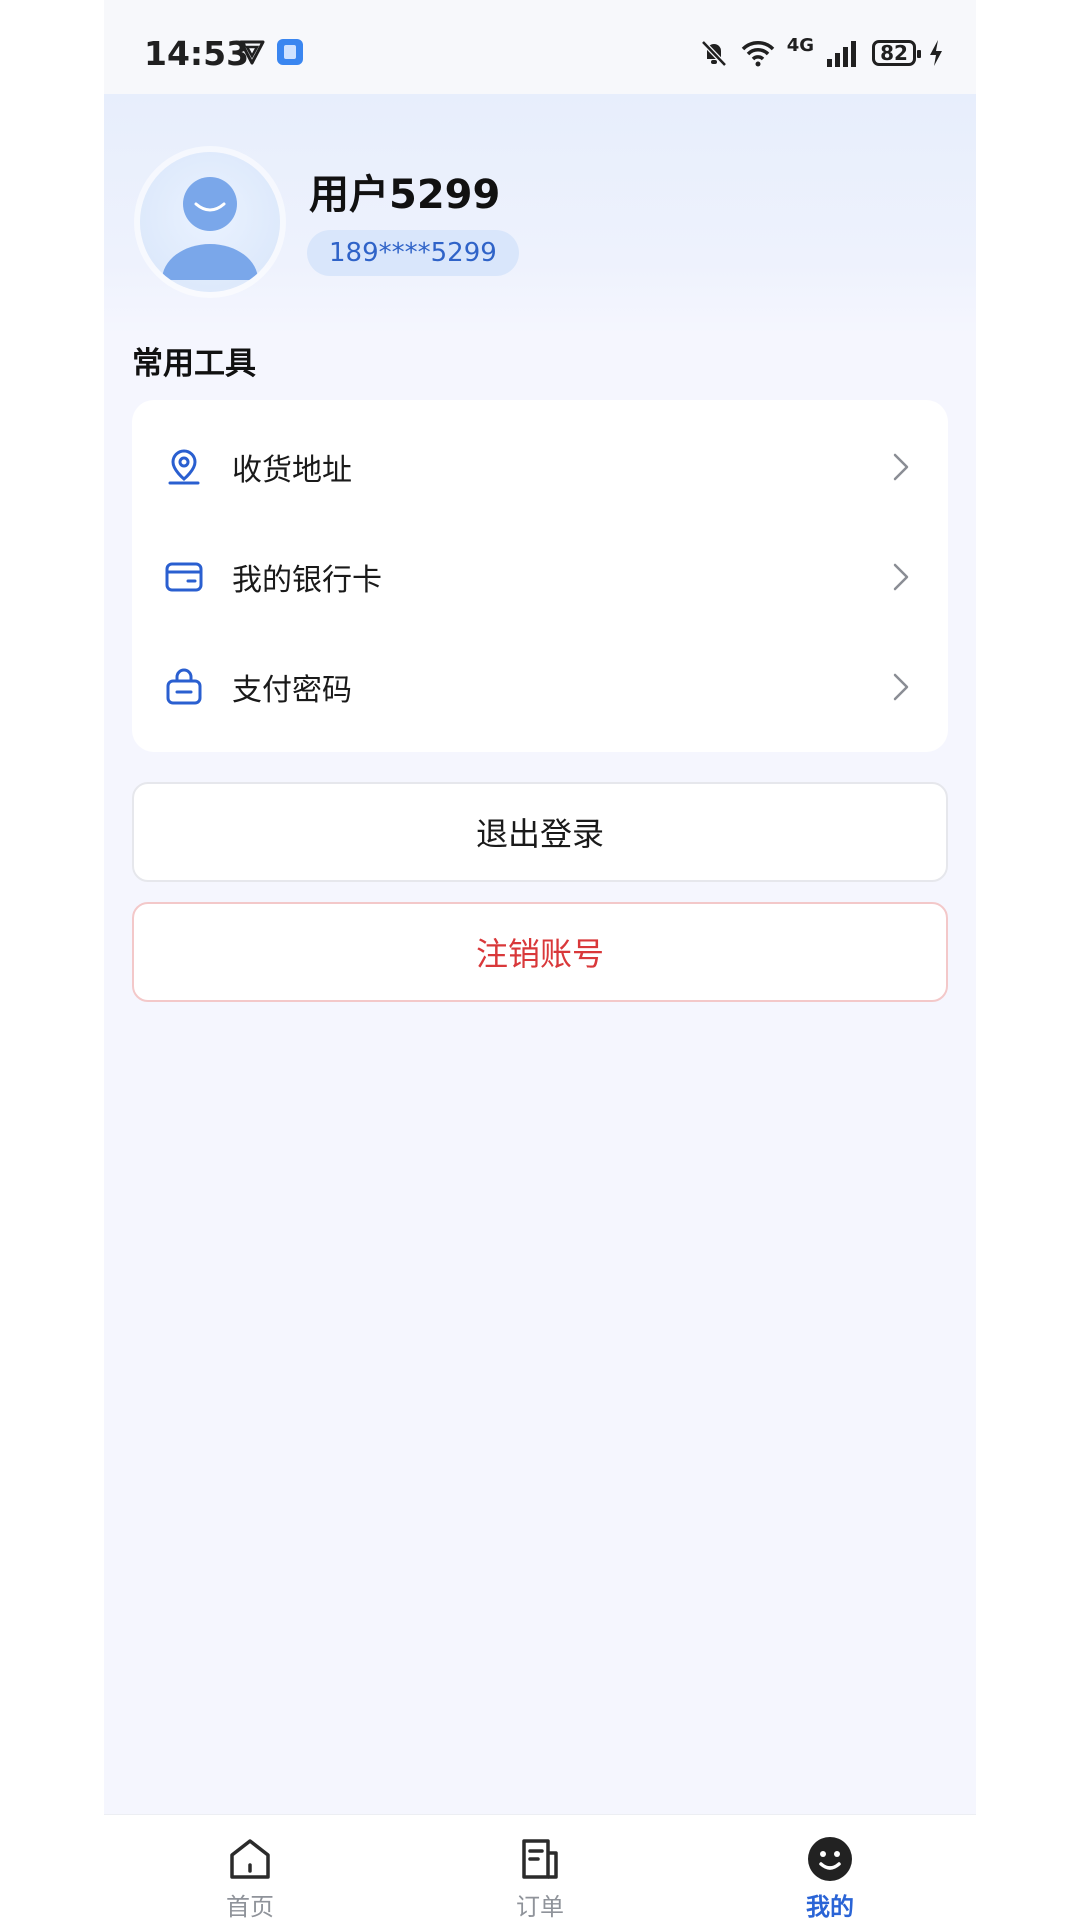 The image size is (1080, 1920). I want to click on battery-indicator: 82, so click(896, 53).